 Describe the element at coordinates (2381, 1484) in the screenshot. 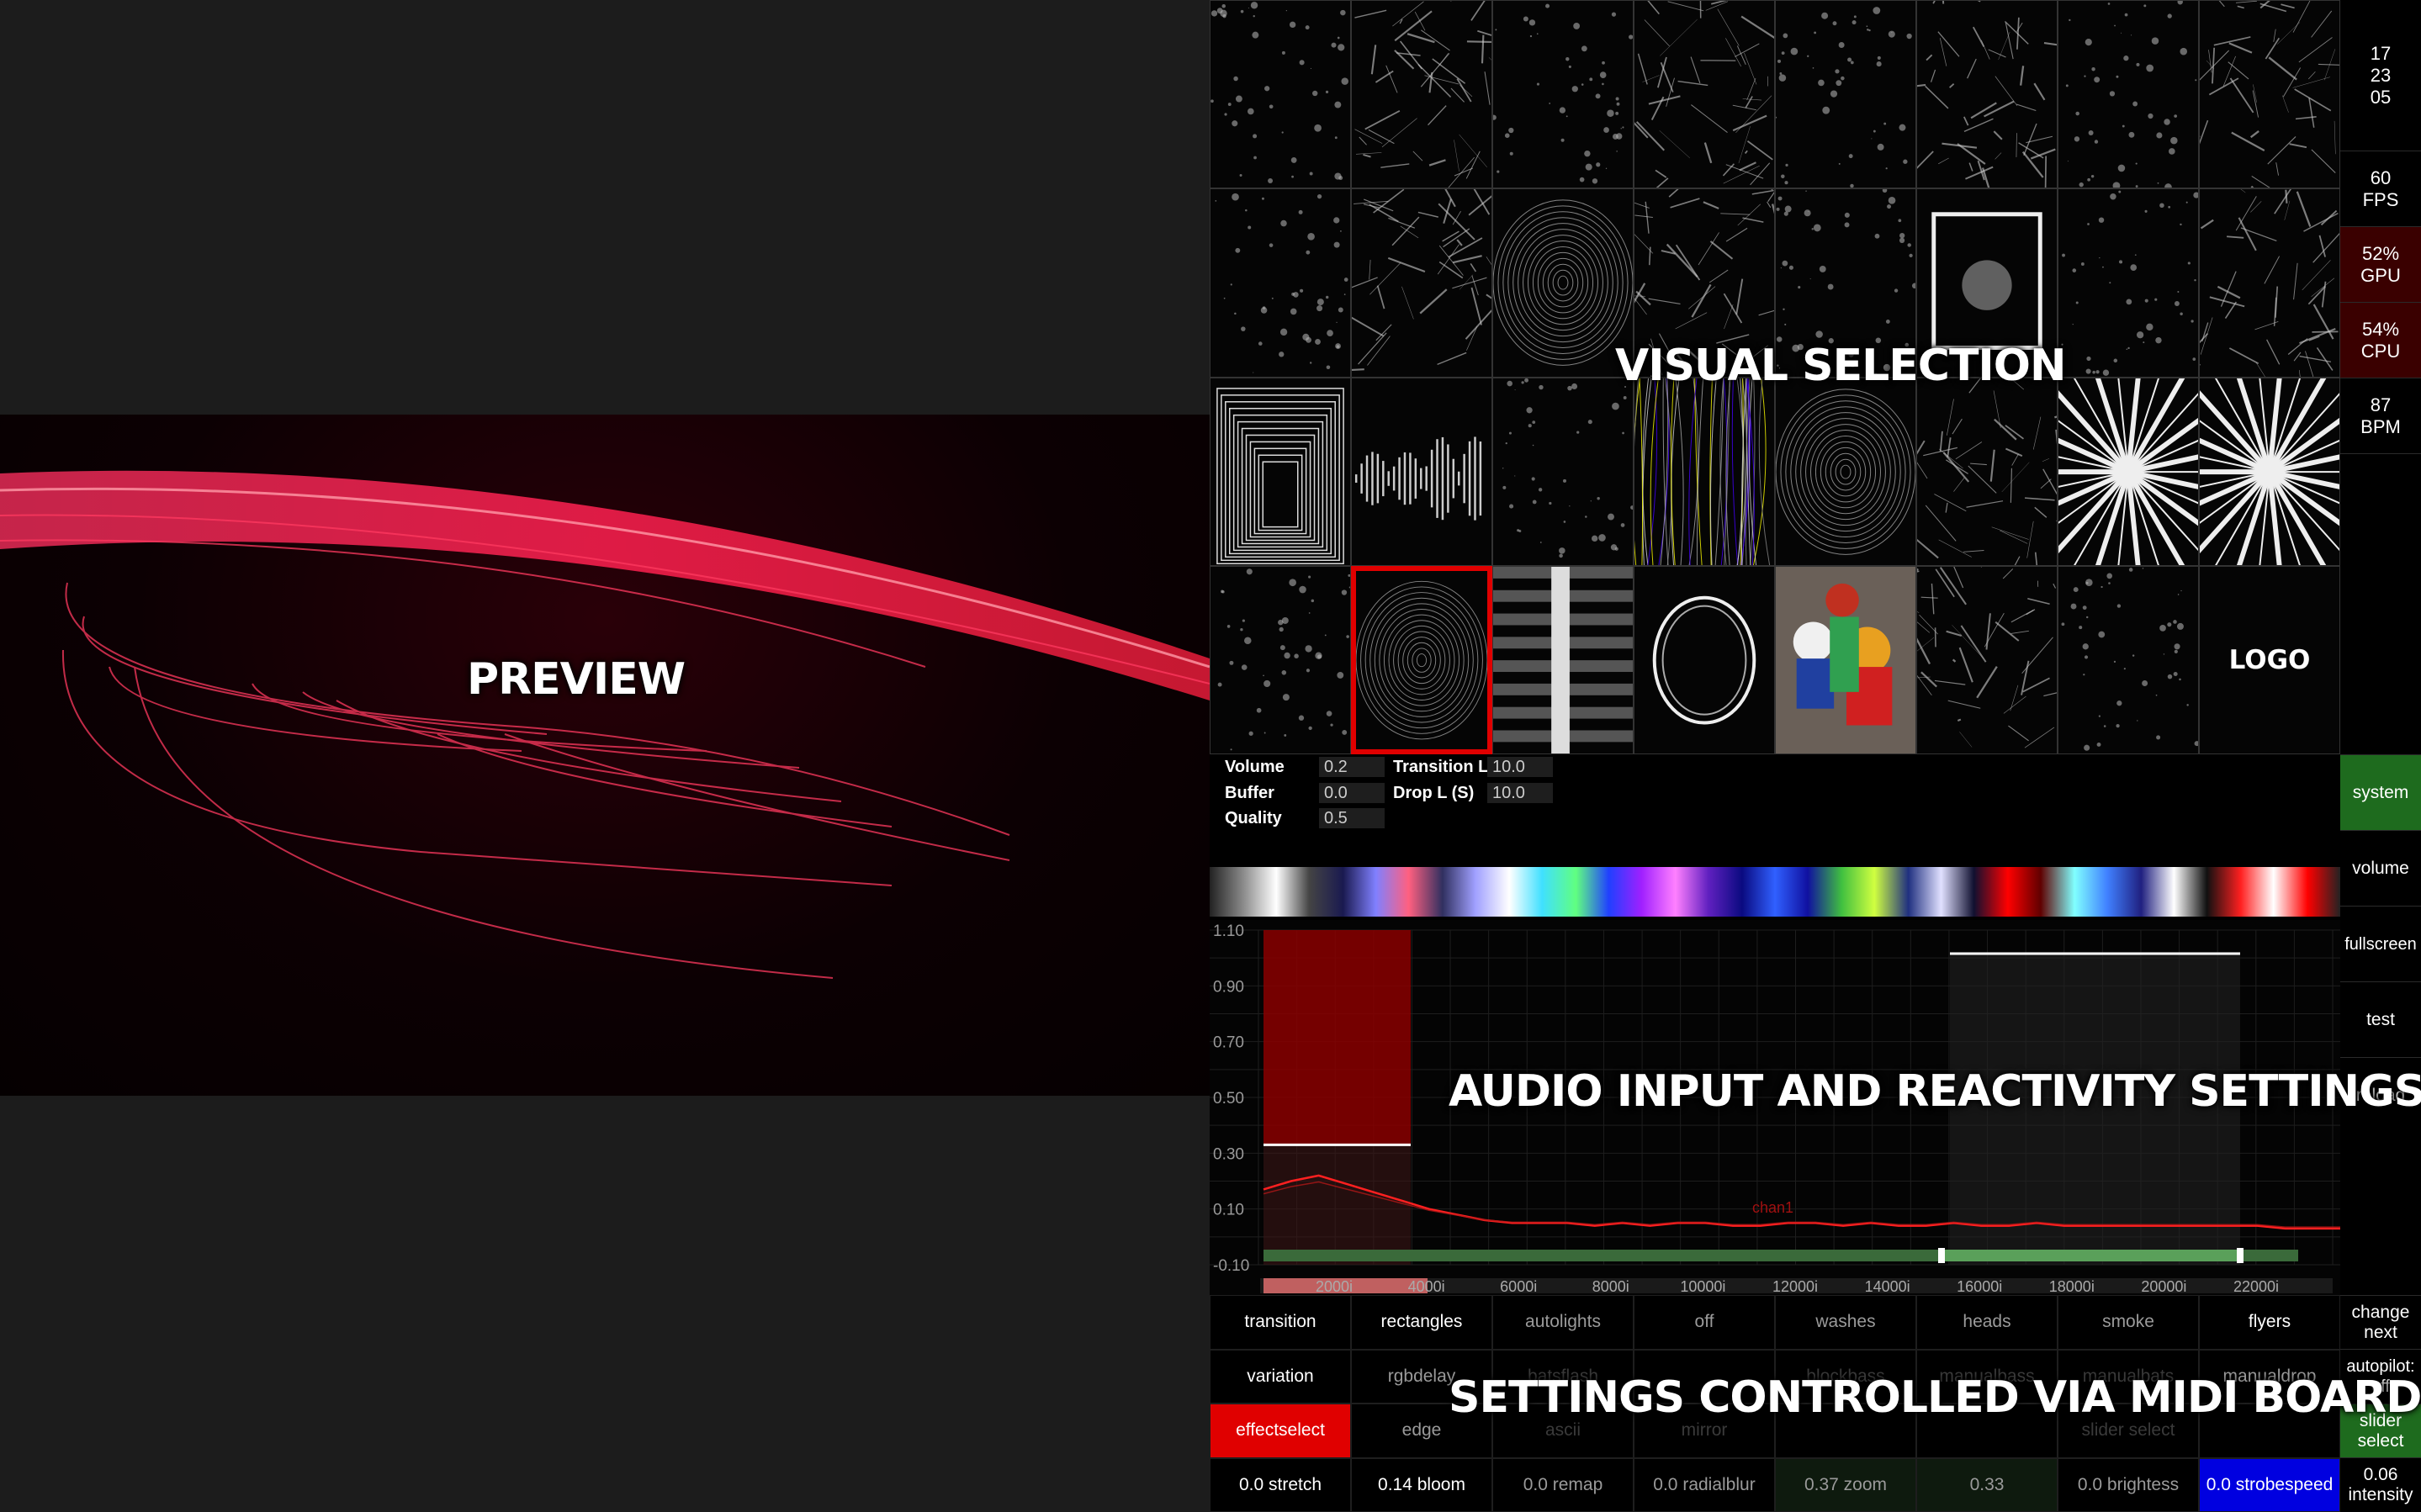

I see `intensity-slider: 0.06 intensity` at that location.